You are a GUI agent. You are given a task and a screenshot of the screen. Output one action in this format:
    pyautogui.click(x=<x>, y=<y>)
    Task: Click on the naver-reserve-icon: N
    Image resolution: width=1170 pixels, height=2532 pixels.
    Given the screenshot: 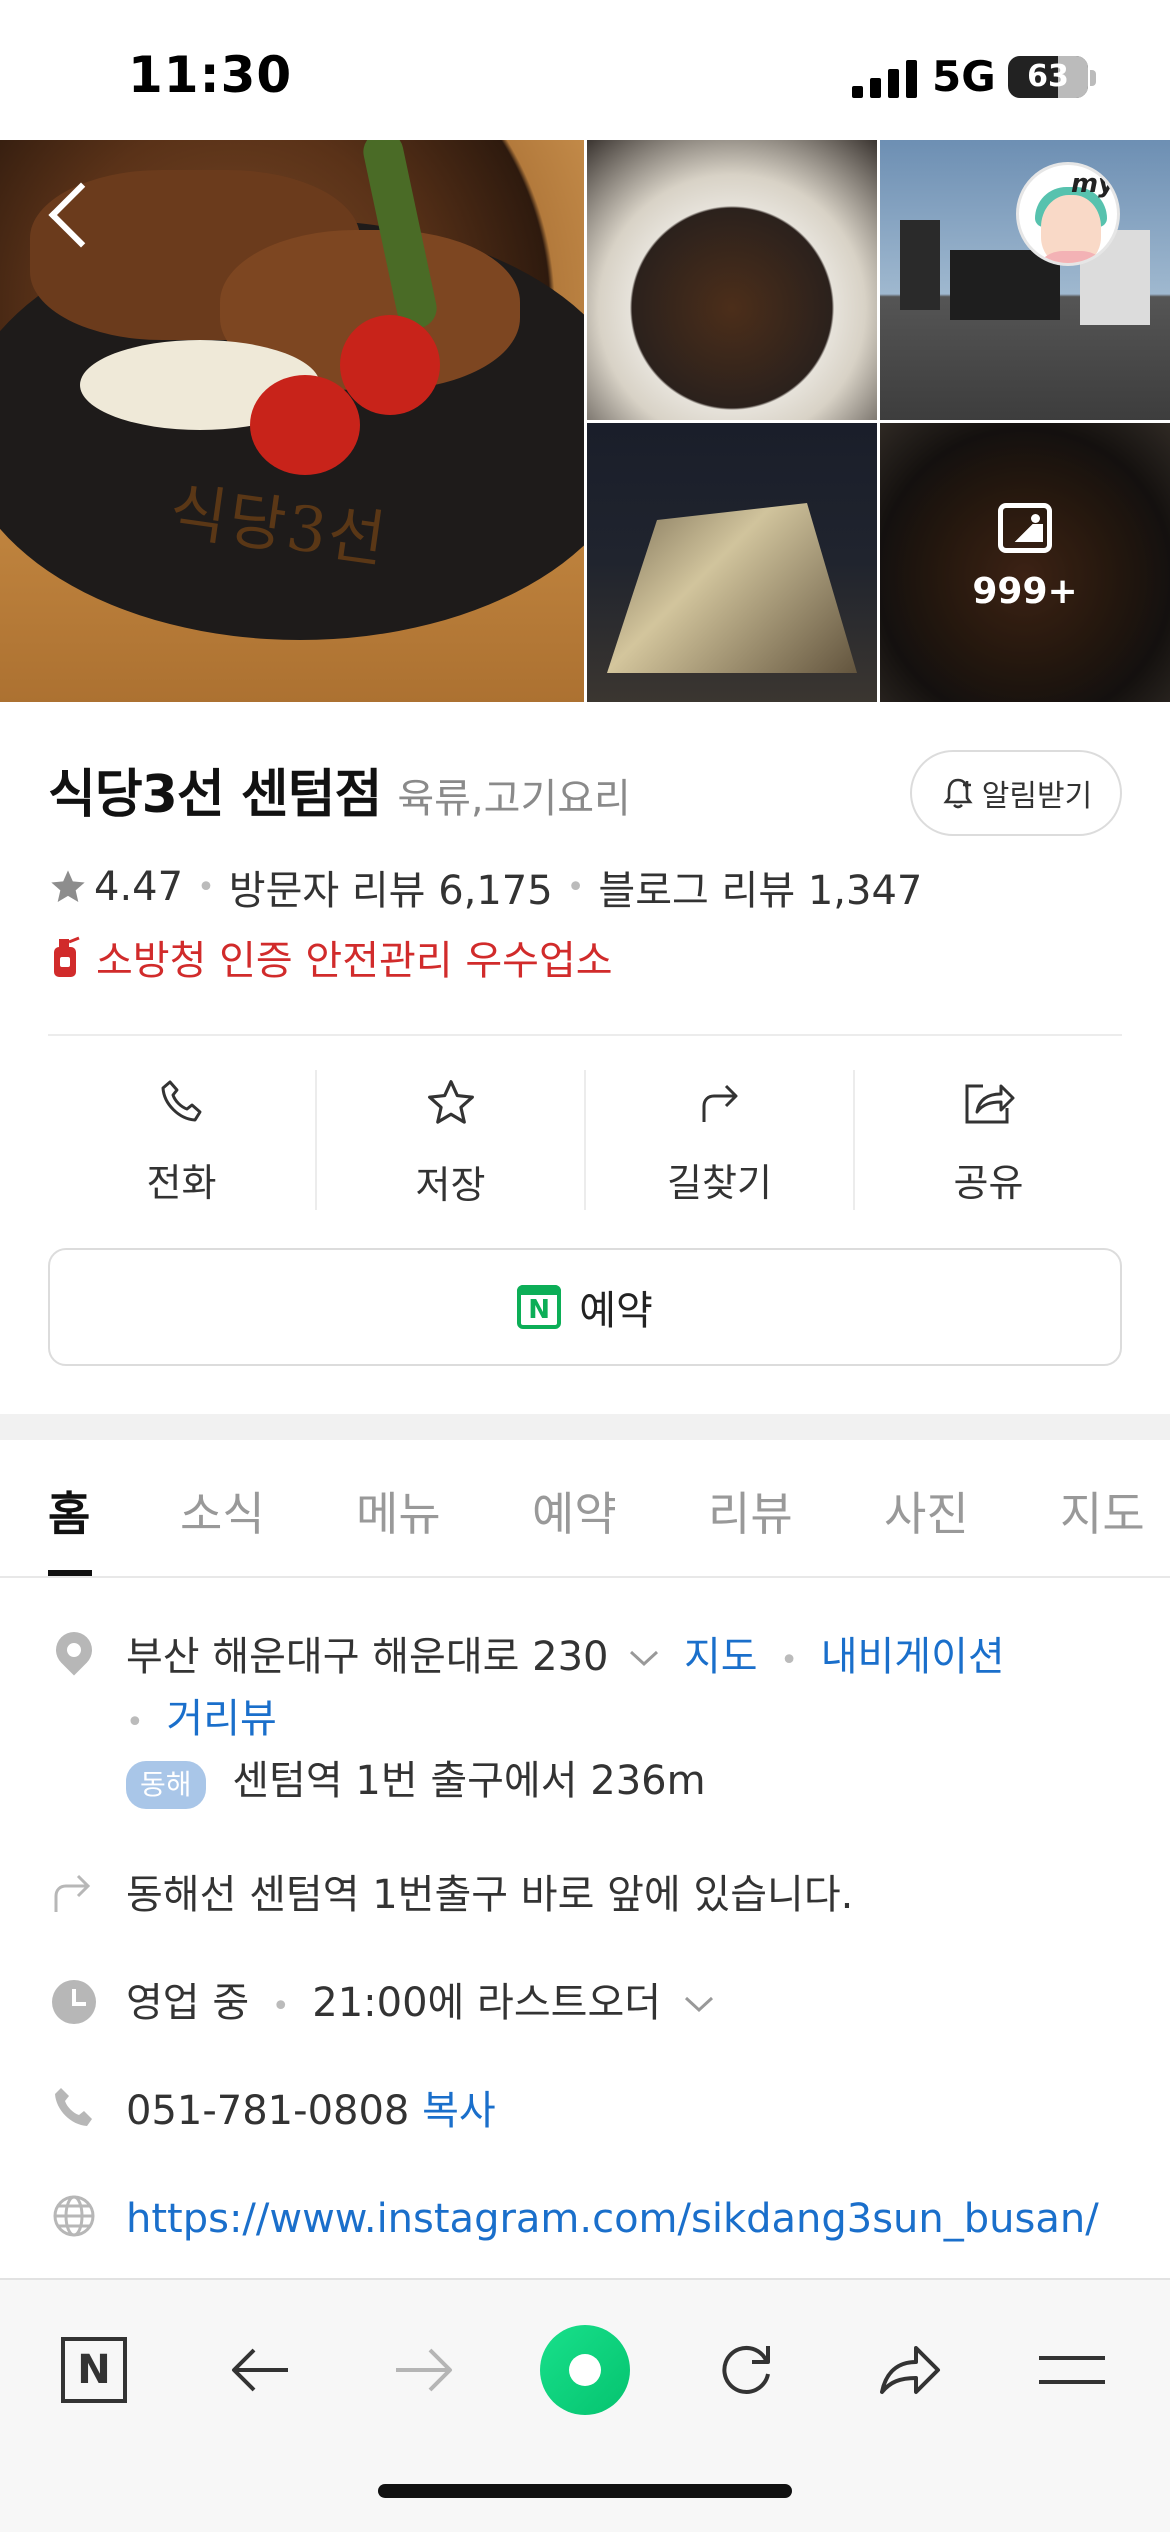 What is the action you would take?
    pyautogui.click(x=539, y=1307)
    